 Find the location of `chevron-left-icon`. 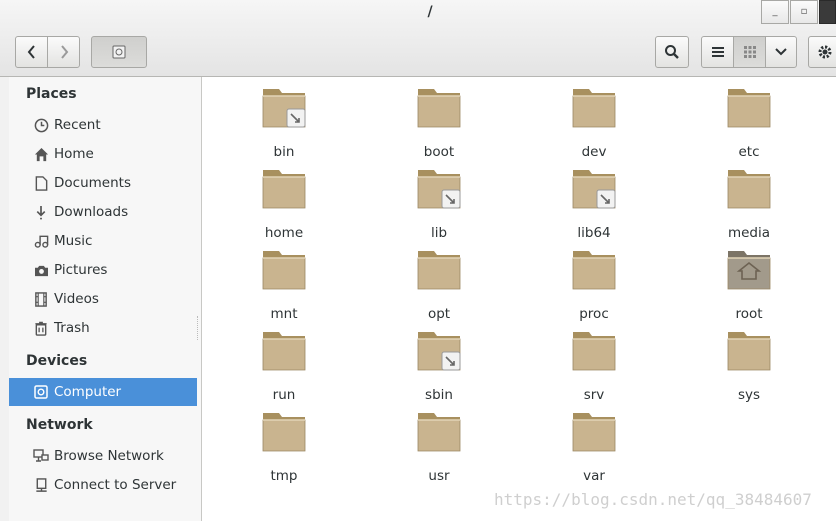

chevron-left-icon is located at coordinates (31, 52).